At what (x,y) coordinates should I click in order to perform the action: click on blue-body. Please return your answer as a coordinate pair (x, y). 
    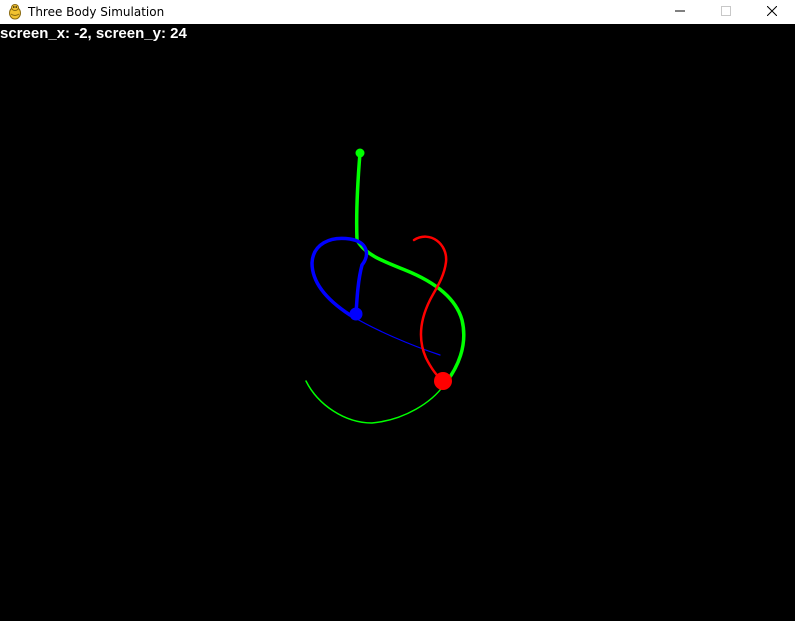
    Looking at the image, I should click on (356, 314).